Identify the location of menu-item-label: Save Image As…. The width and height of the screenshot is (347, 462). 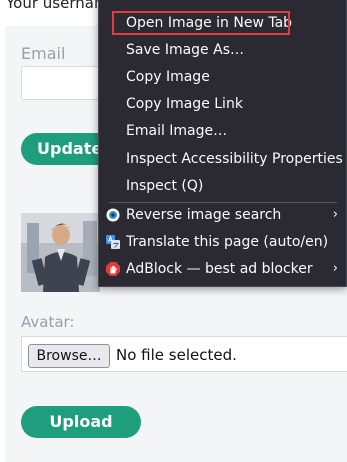
(185, 50).